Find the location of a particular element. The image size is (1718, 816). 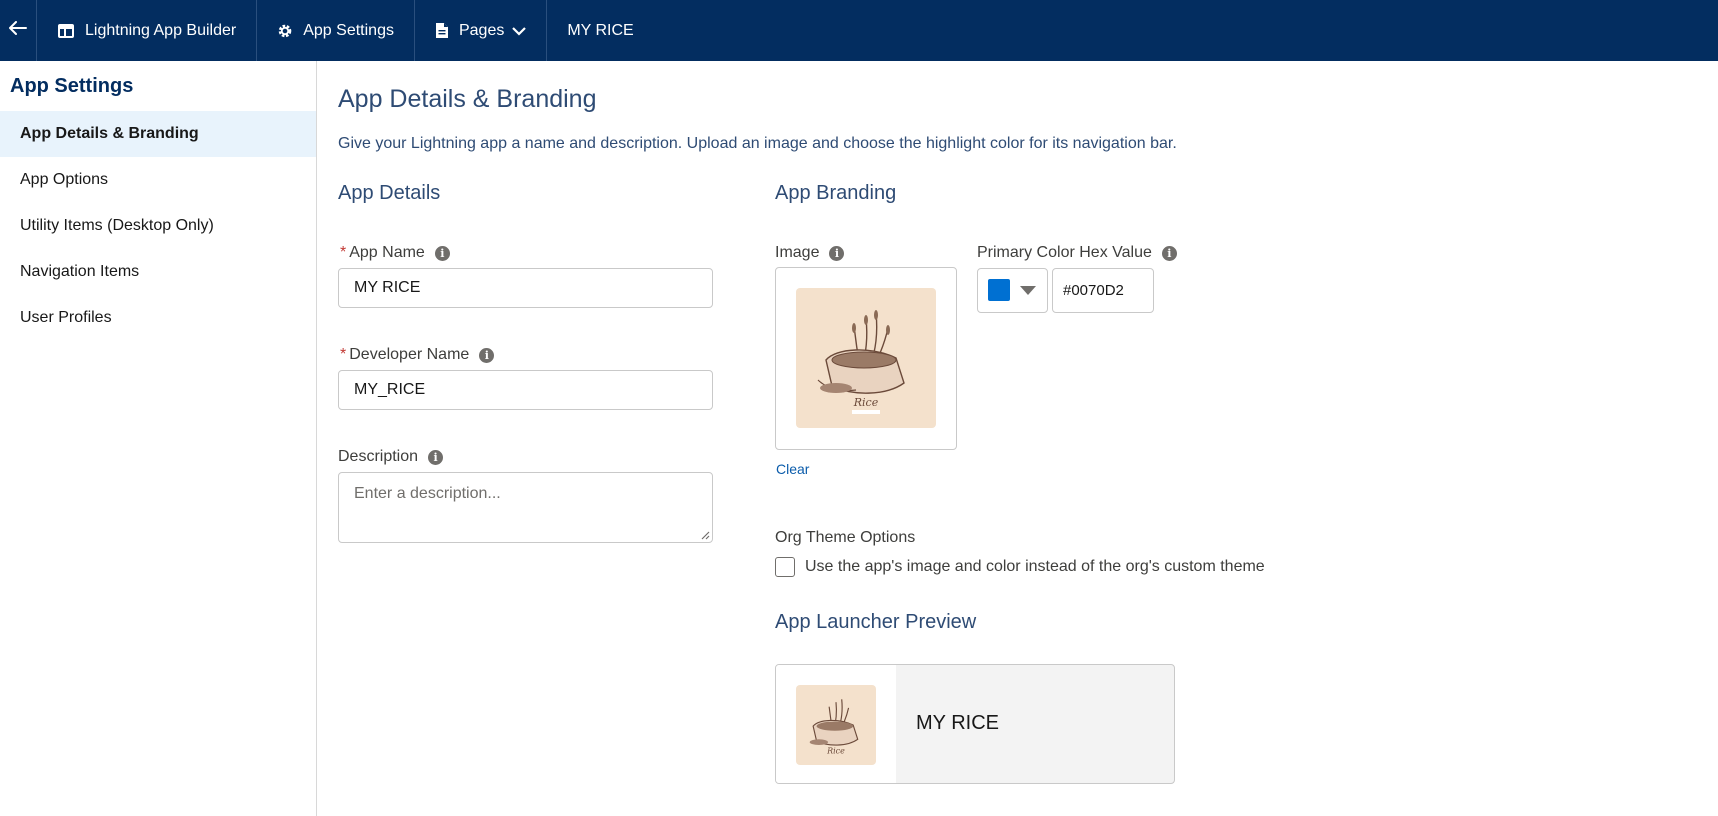

hex-color-input: #0070D2 is located at coordinates (1103, 290).